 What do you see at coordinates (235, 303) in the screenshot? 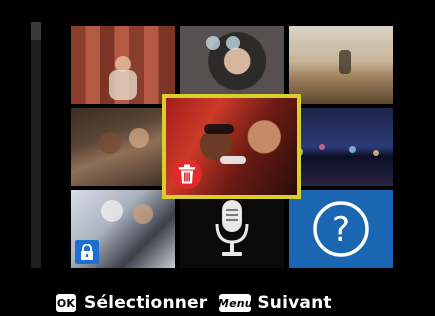
I see `menu-key-badge: Menu` at bounding box center [235, 303].